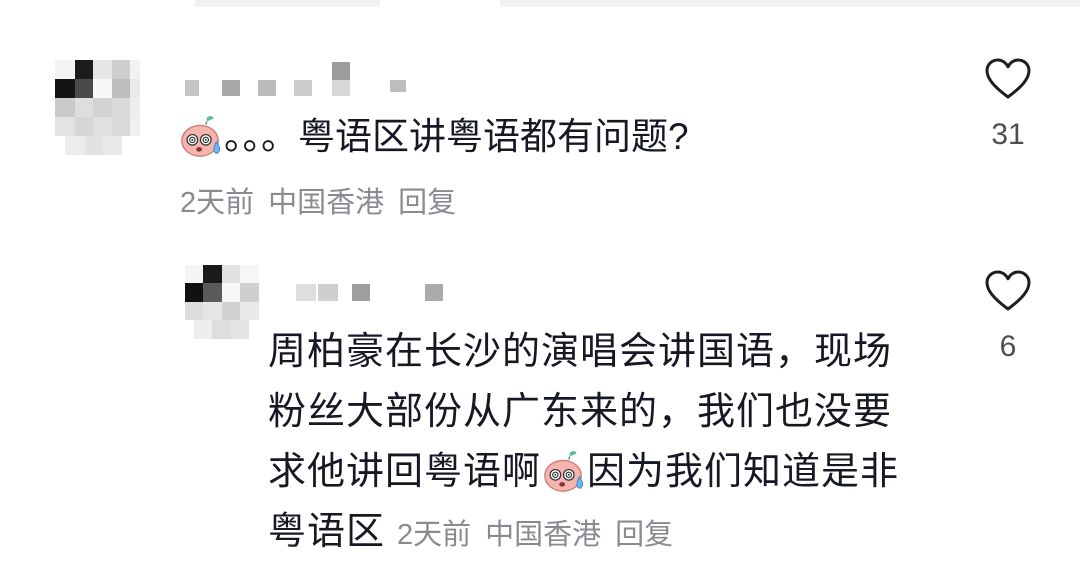 This screenshot has height=581, width=1080. I want to click on comment-text: 求他讲回粤语啊, so click(405, 472).